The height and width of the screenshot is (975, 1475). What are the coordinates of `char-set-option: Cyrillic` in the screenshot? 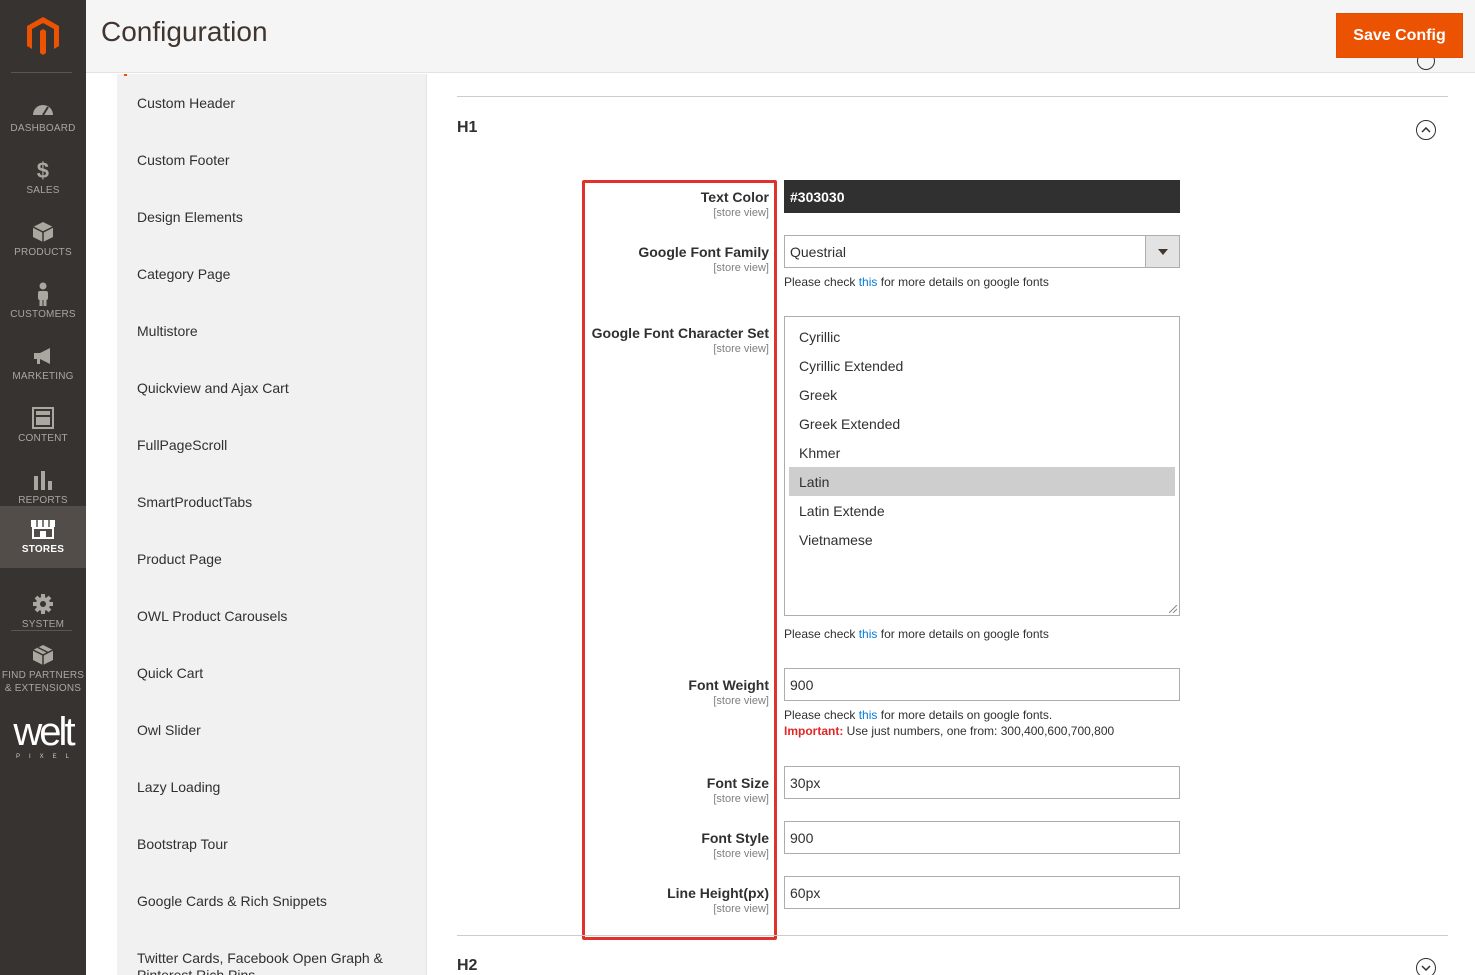 It's located at (982, 336).